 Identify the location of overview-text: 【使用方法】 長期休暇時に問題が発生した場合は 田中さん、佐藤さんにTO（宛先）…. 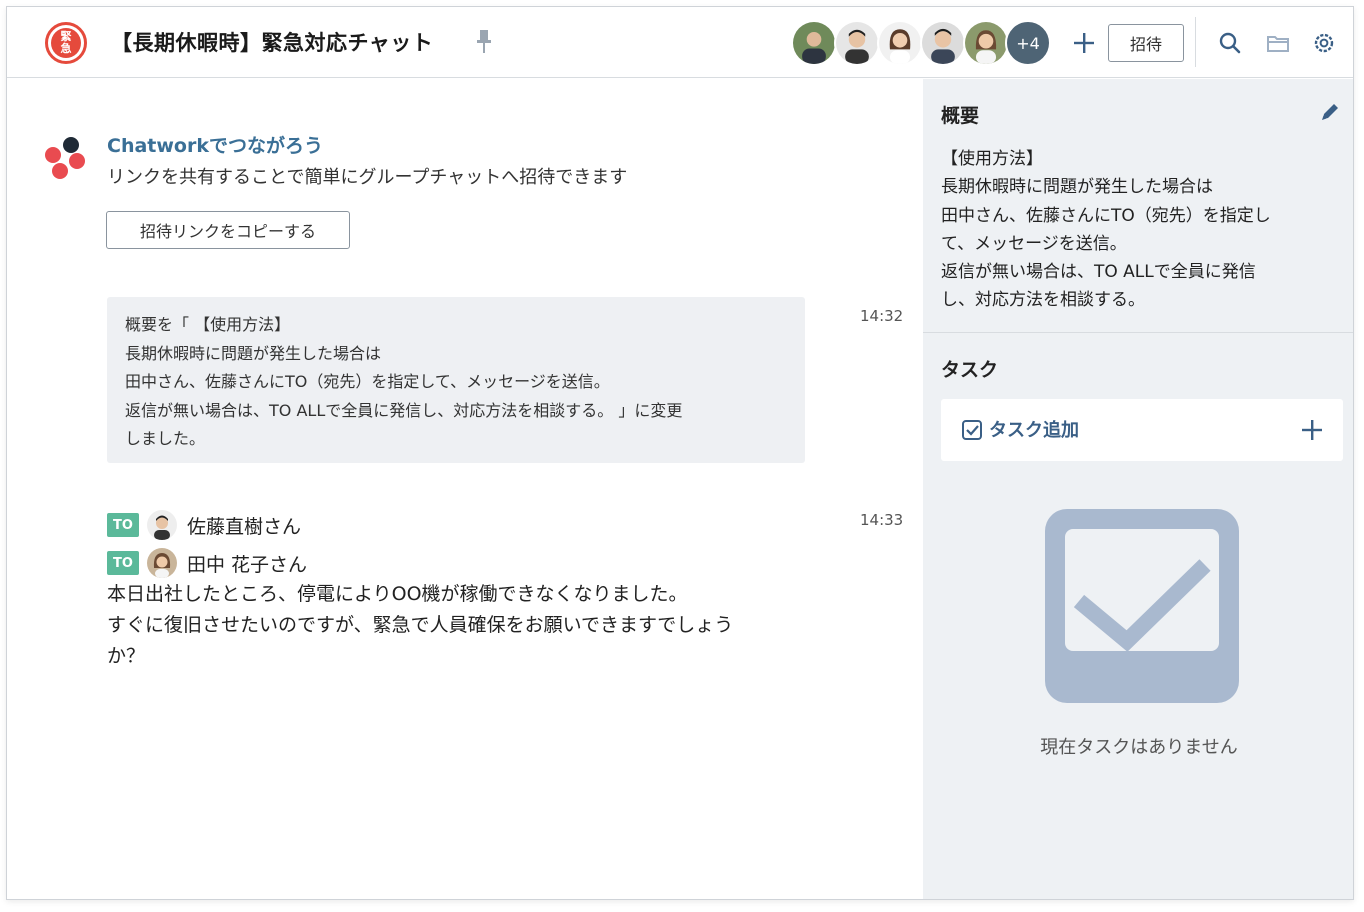
(1106, 230).